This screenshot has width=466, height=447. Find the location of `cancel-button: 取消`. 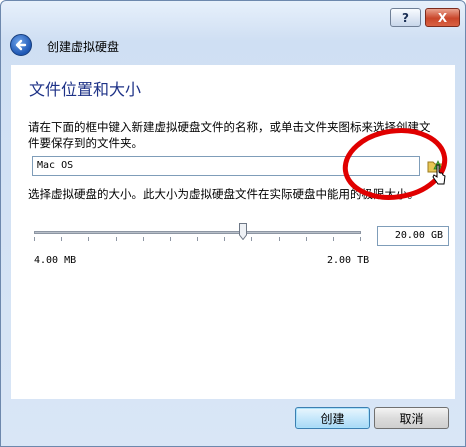

cancel-button: 取消 is located at coordinates (411, 418).